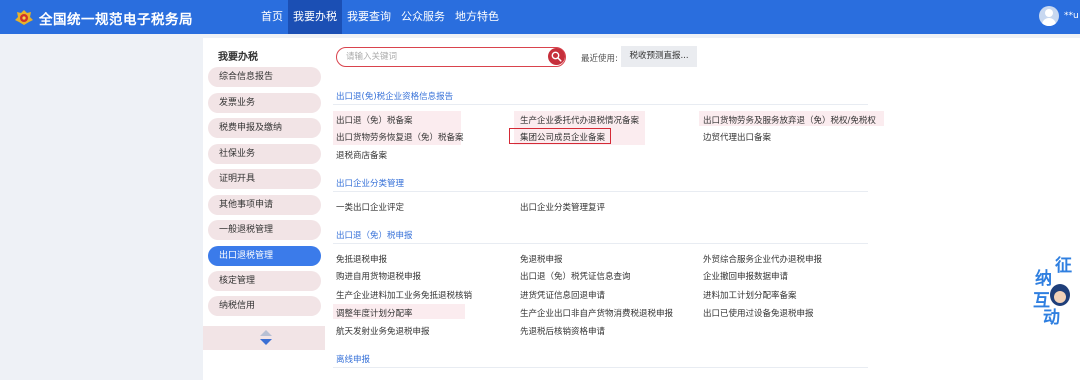 This screenshot has height=380, width=1080. I want to click on section-title-offline-declaration: 离线申报, so click(353, 360).